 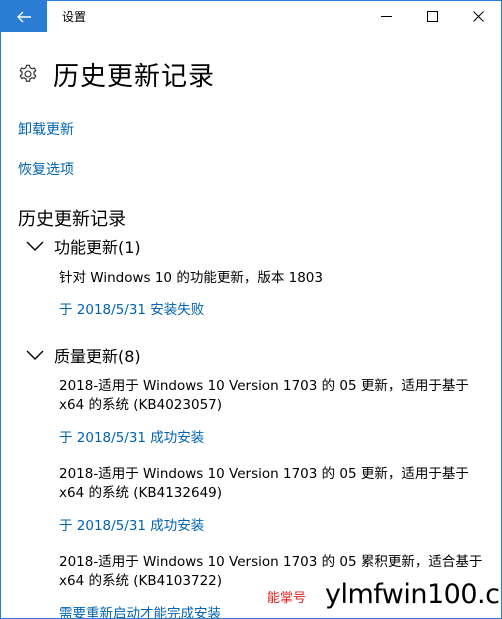 I want to click on watermark-label: 能掌号, so click(x=287, y=598).